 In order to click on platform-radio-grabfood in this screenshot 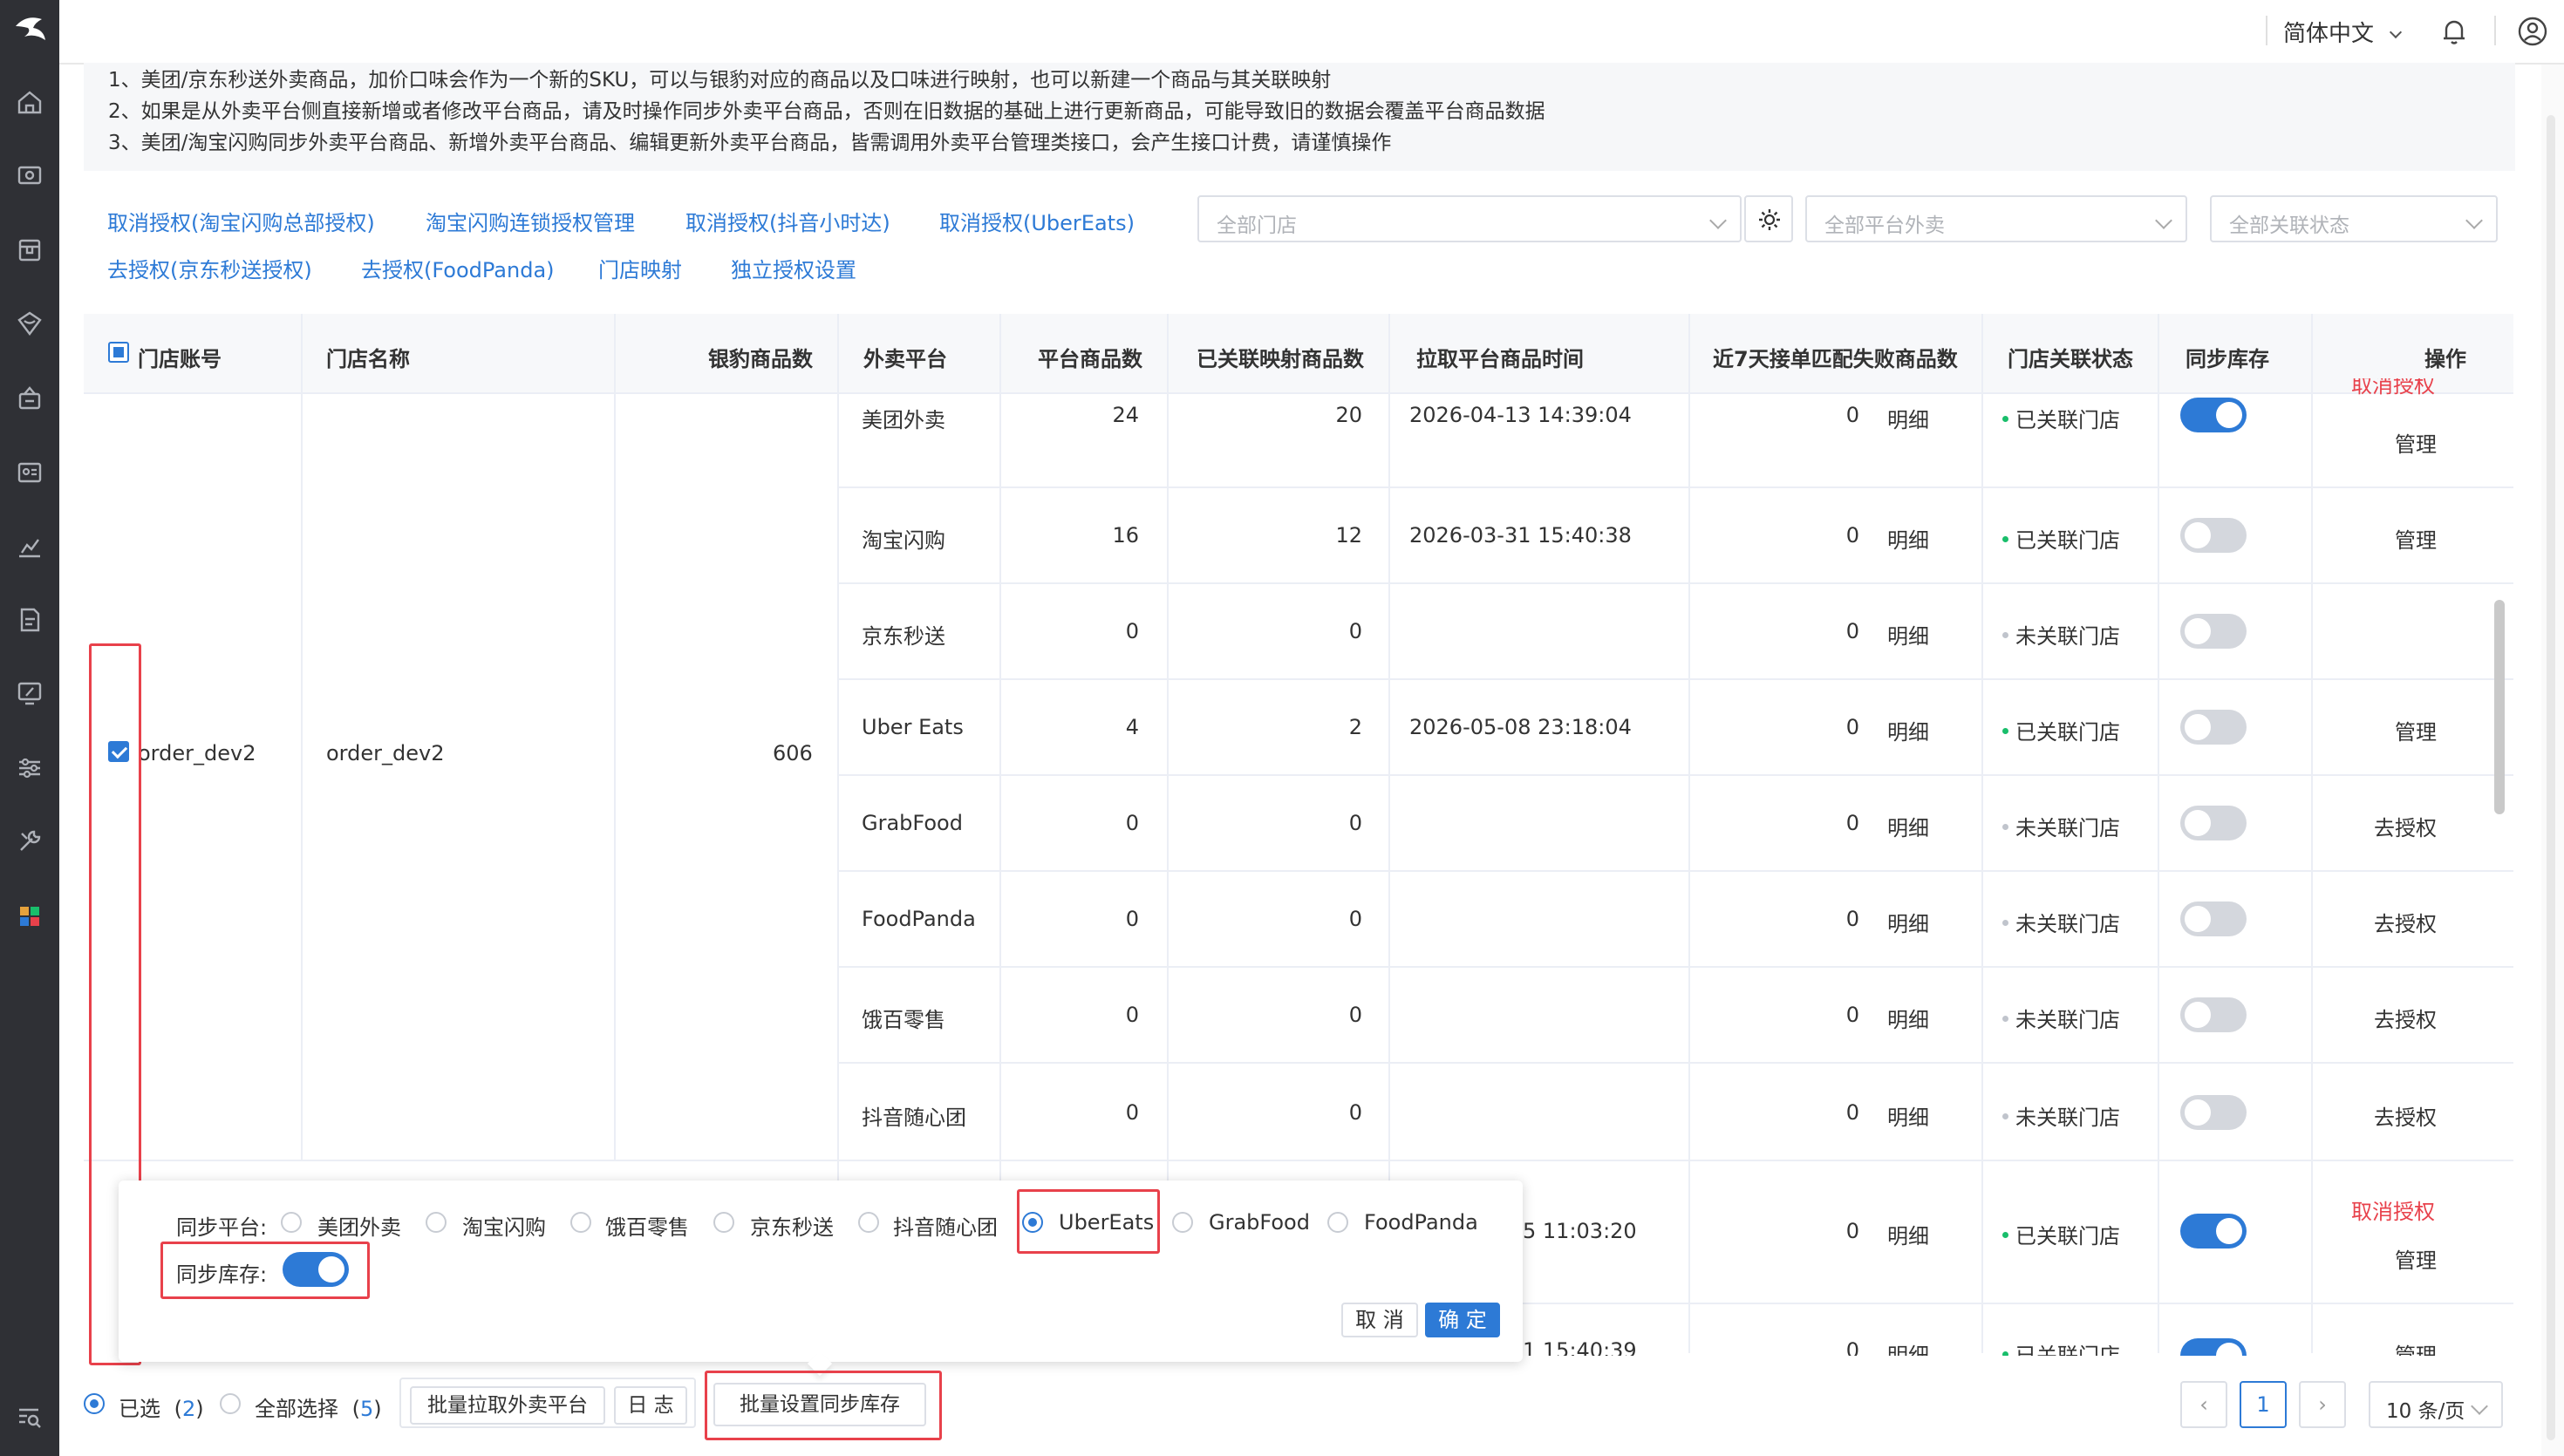, I will do `click(1182, 1222)`.